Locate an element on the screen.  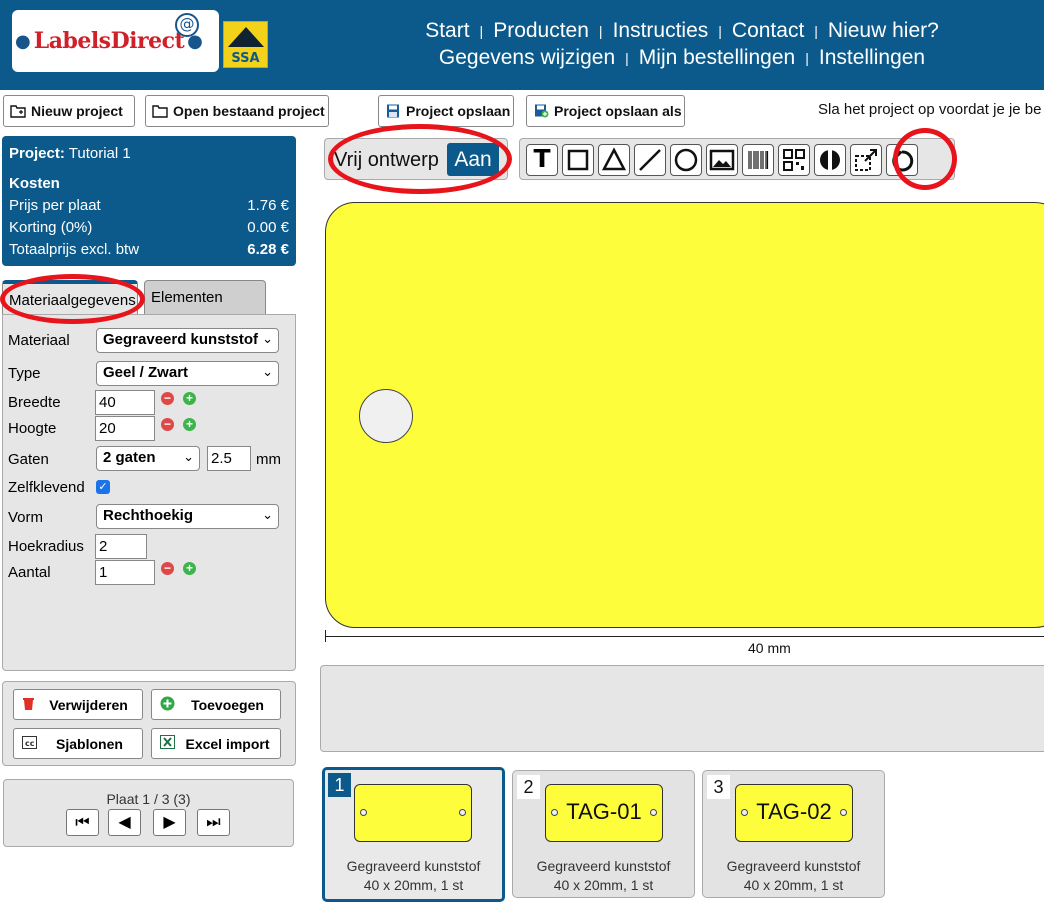
thumbnail-tag: TAG-01 is located at coordinates (604, 813).